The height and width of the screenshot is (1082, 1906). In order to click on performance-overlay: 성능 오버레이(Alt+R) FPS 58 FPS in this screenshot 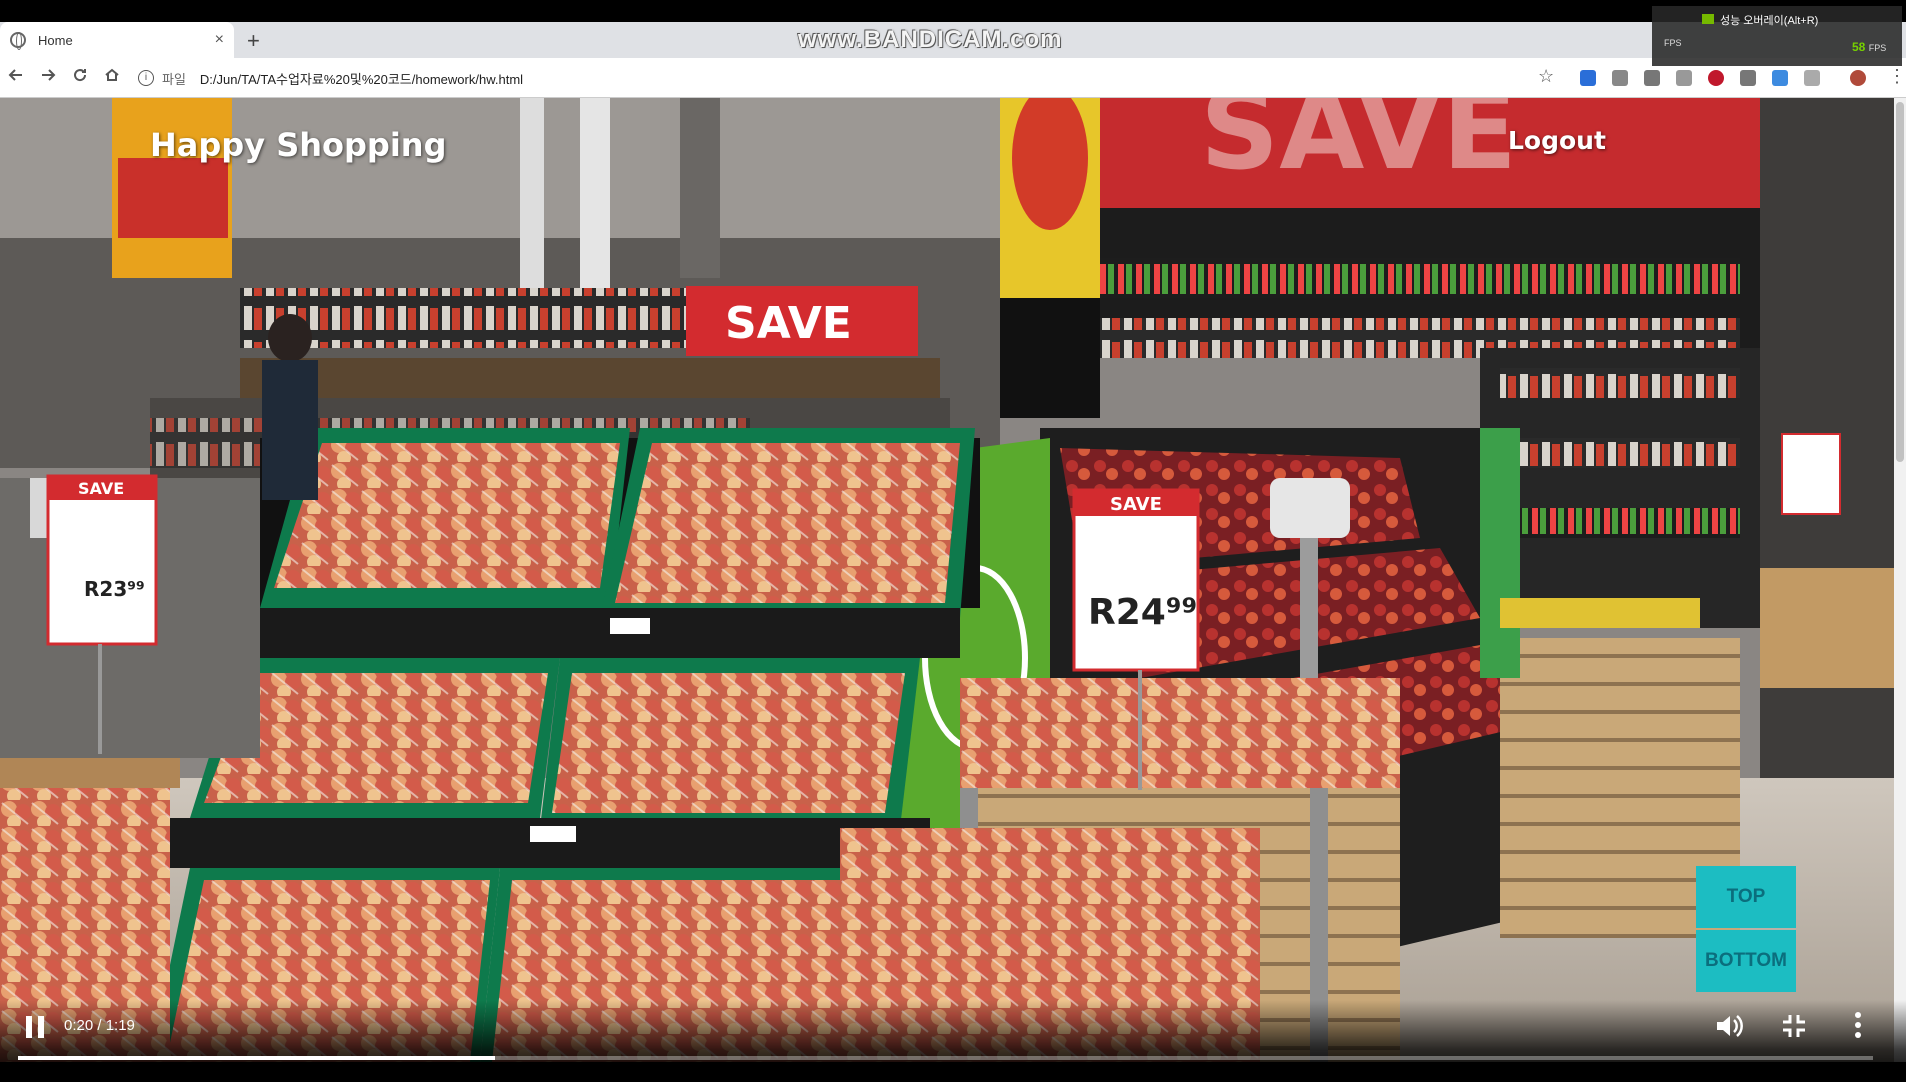, I will do `click(1777, 36)`.